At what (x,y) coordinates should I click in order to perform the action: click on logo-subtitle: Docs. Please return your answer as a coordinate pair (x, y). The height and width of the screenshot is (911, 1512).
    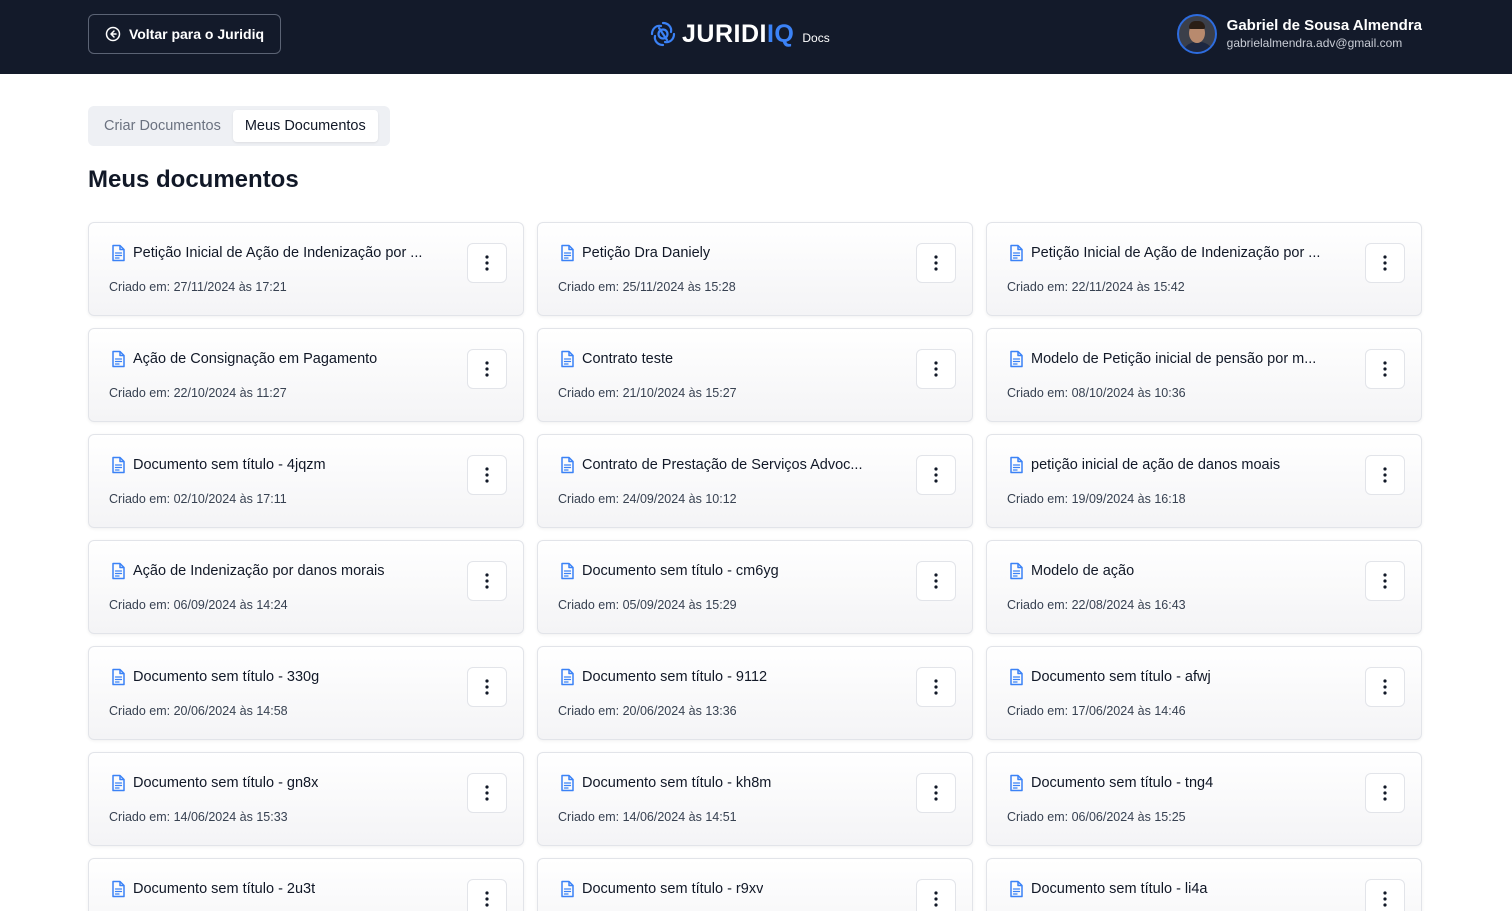
    Looking at the image, I should click on (816, 38).